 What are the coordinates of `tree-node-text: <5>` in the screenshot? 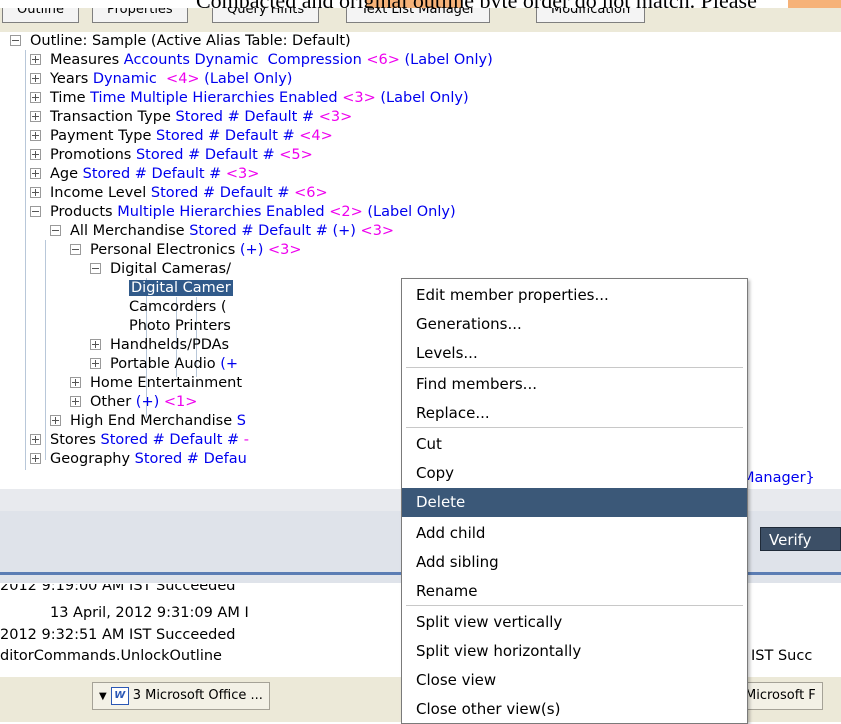 It's located at (296, 155).